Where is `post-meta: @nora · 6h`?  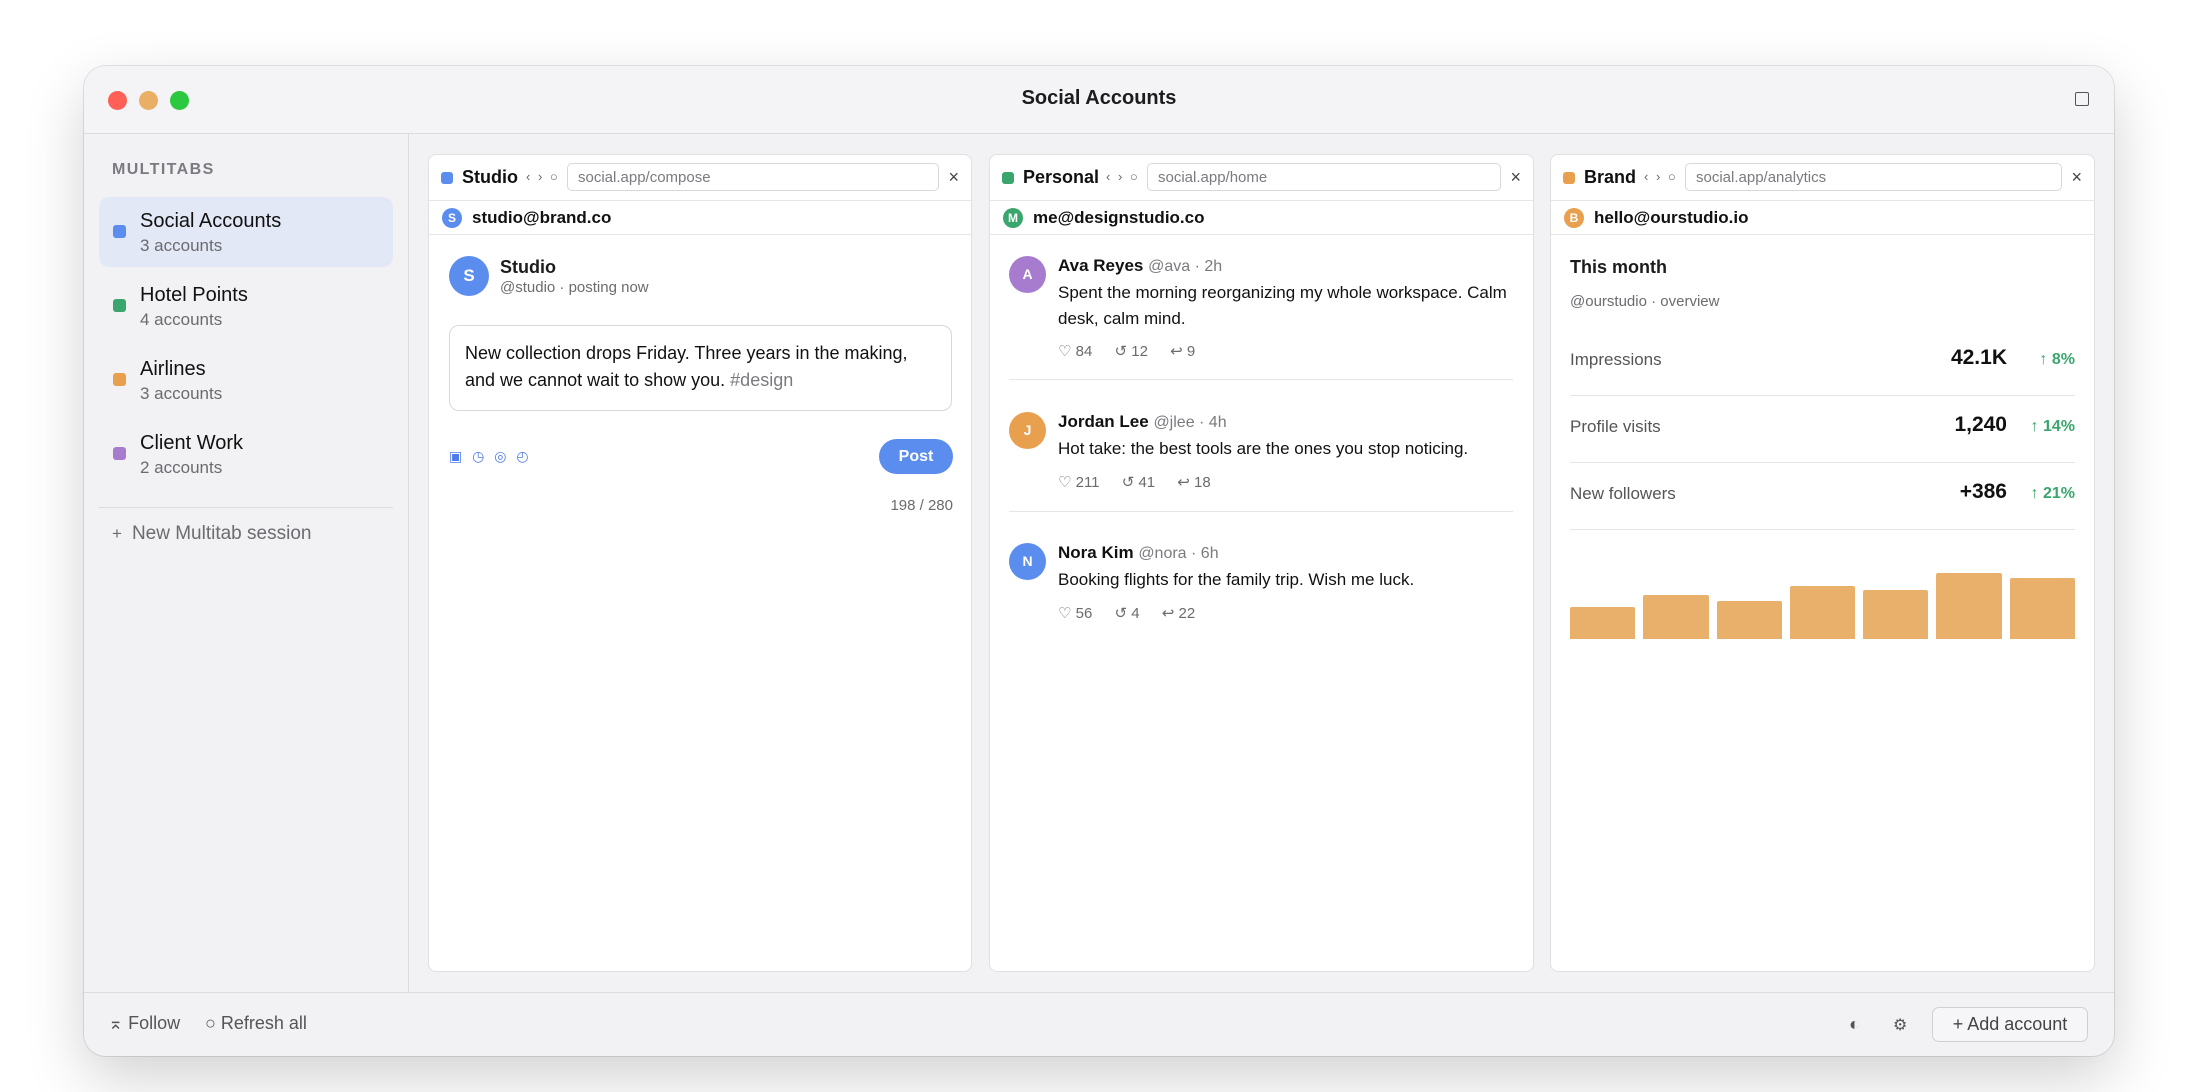 post-meta: @nora · 6h is located at coordinates (1178, 553).